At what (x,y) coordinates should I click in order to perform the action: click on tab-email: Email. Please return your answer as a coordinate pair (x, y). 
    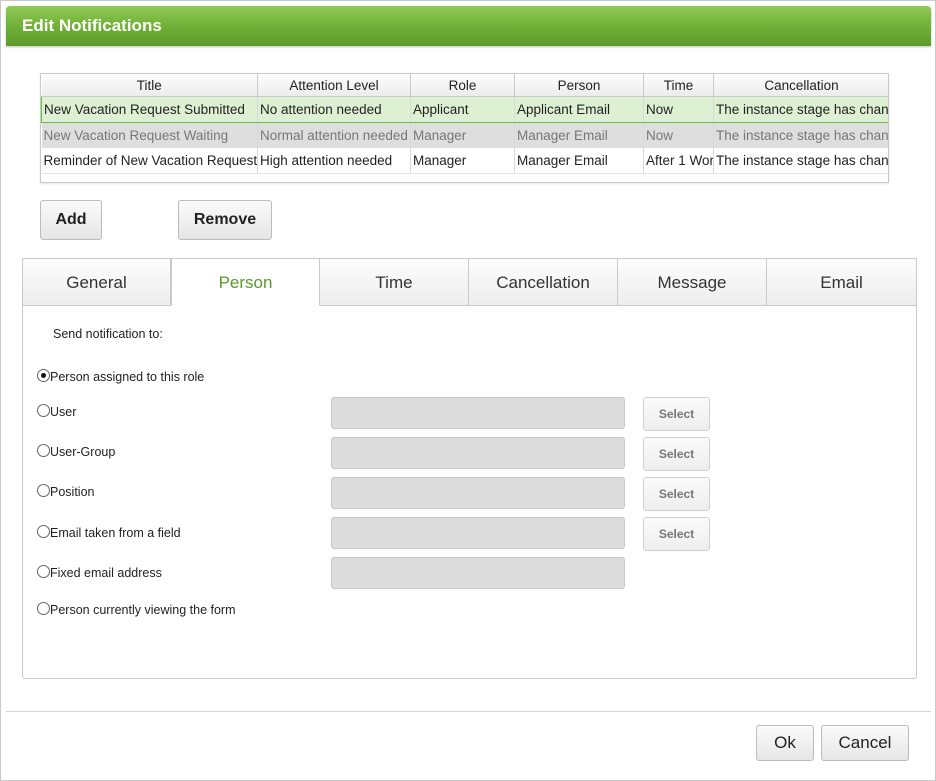
    Looking at the image, I should click on (841, 282).